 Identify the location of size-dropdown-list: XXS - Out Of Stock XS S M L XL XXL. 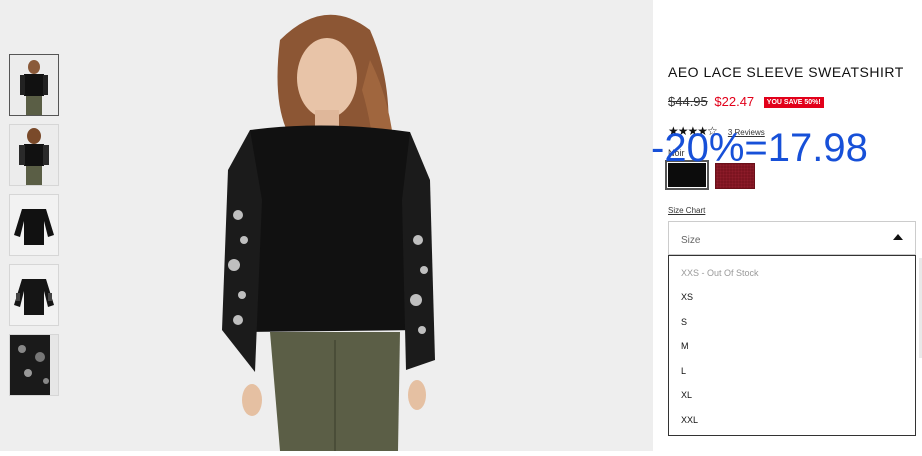
(792, 345).